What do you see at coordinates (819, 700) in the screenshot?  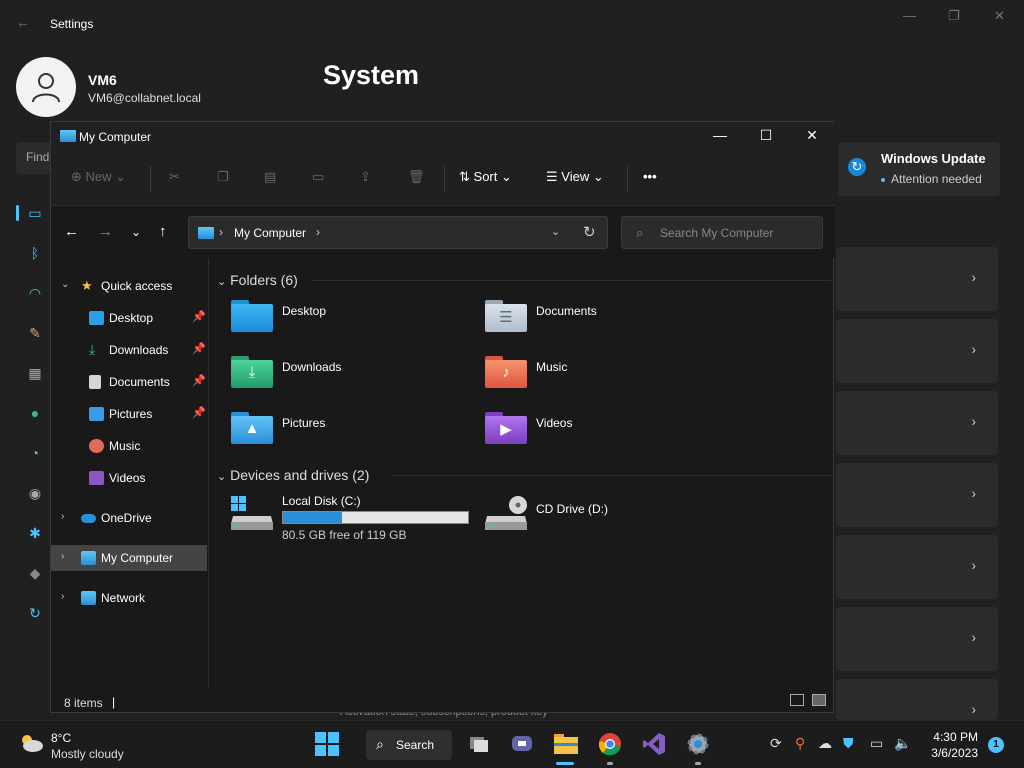 I see `large-icons-view-icon` at bounding box center [819, 700].